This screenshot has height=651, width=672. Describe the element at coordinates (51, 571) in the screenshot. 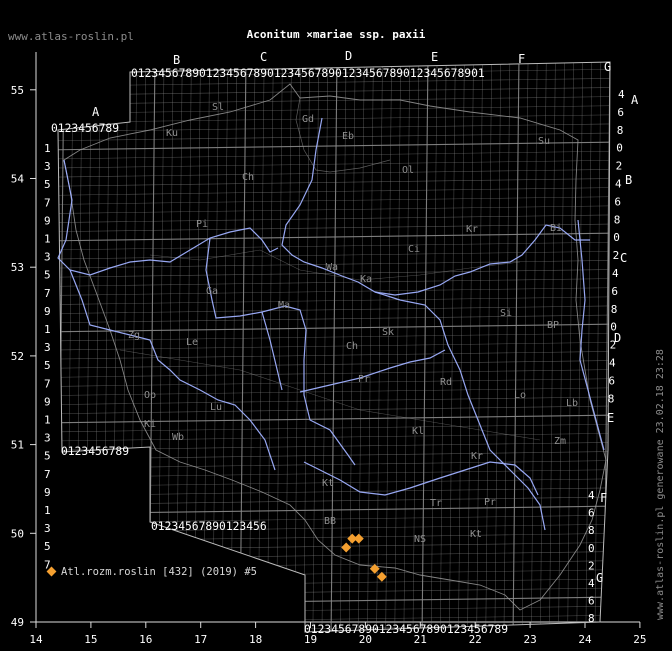

I see `legend-marker-icon` at that location.